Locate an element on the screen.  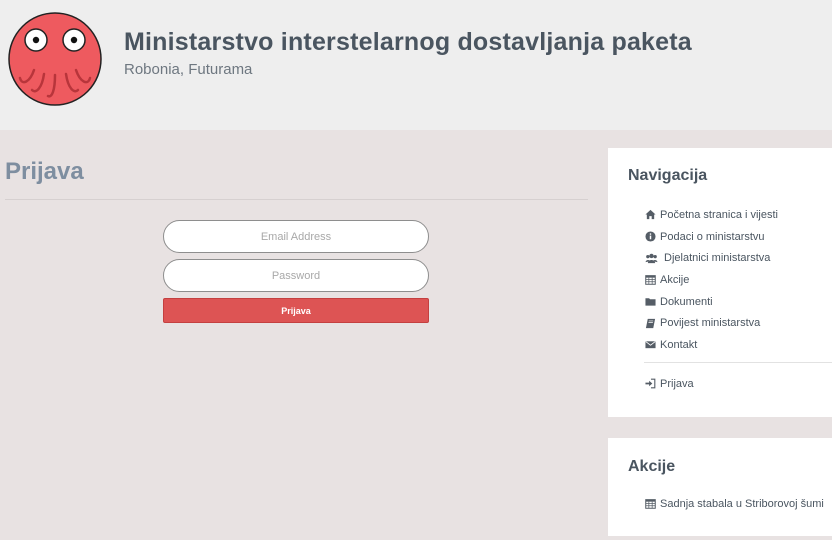
home-icon is located at coordinates (650, 215).